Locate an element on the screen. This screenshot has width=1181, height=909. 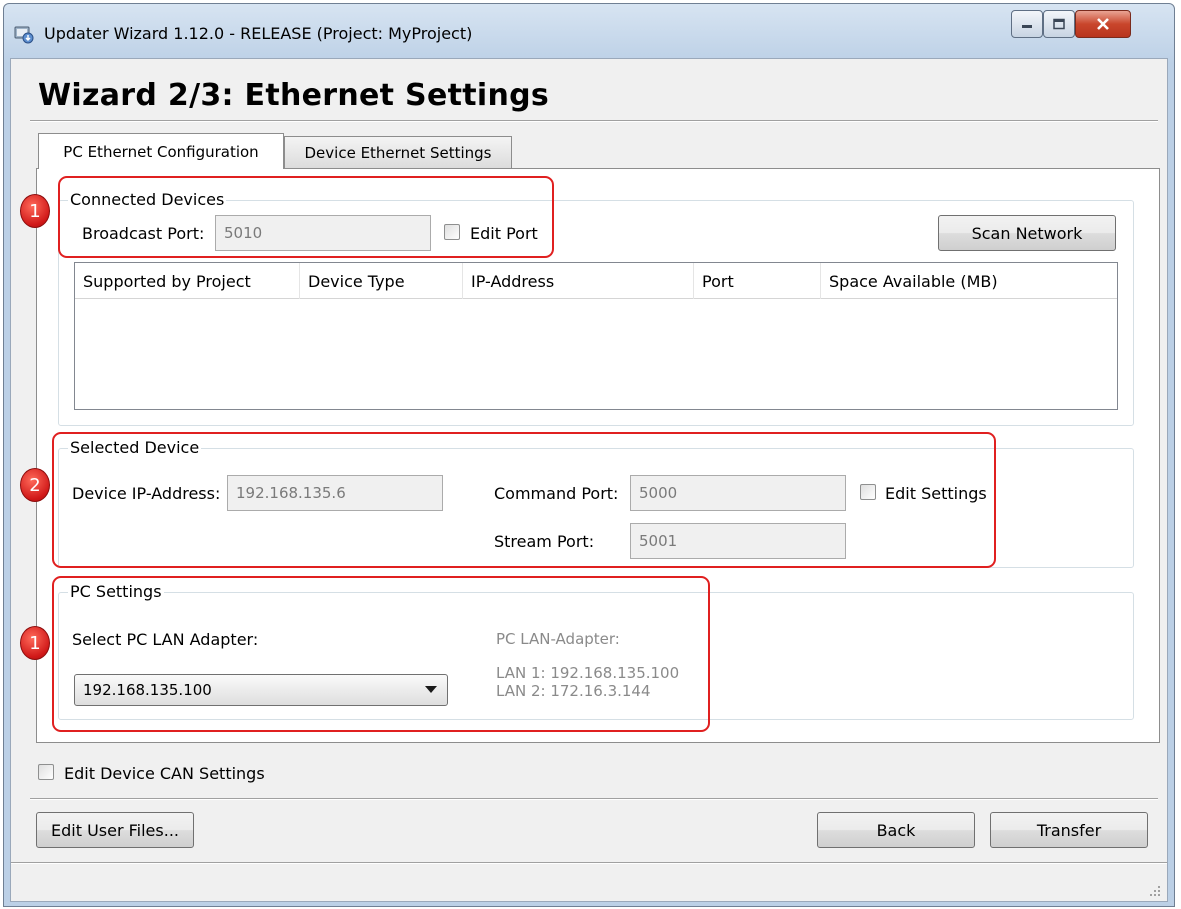
footer-separator is located at coordinates (594, 799).